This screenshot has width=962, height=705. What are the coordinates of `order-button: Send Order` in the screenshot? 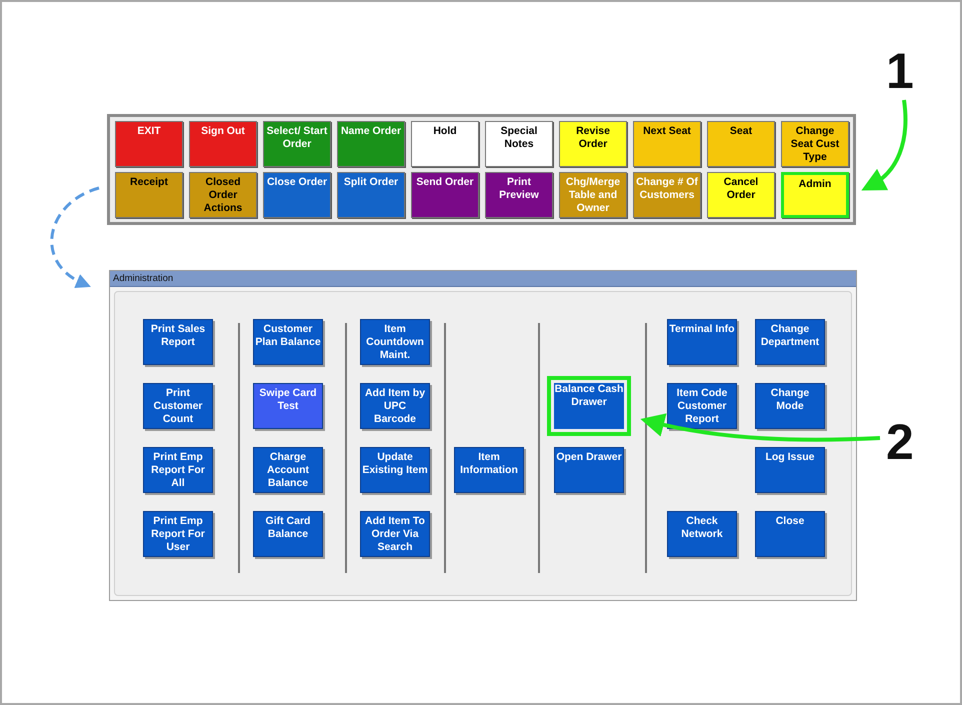 It's located at (445, 195).